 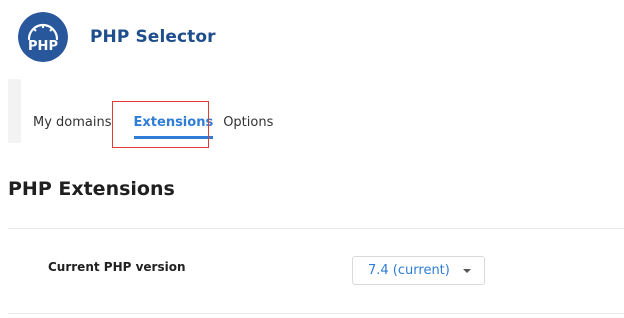 I want to click on section-title: PHP Extensions, so click(x=91, y=189).